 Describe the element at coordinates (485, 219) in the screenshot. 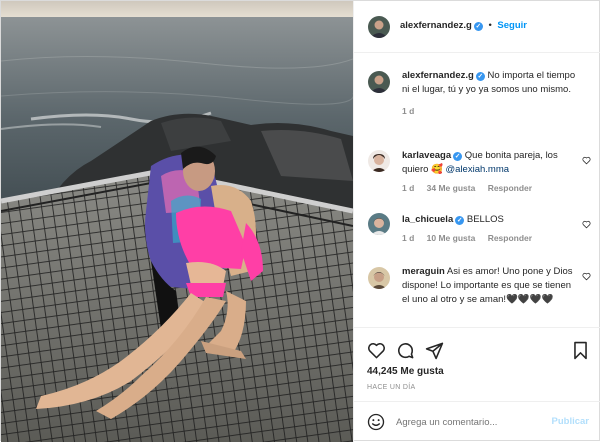

I see `comment-text: BELLOS` at that location.